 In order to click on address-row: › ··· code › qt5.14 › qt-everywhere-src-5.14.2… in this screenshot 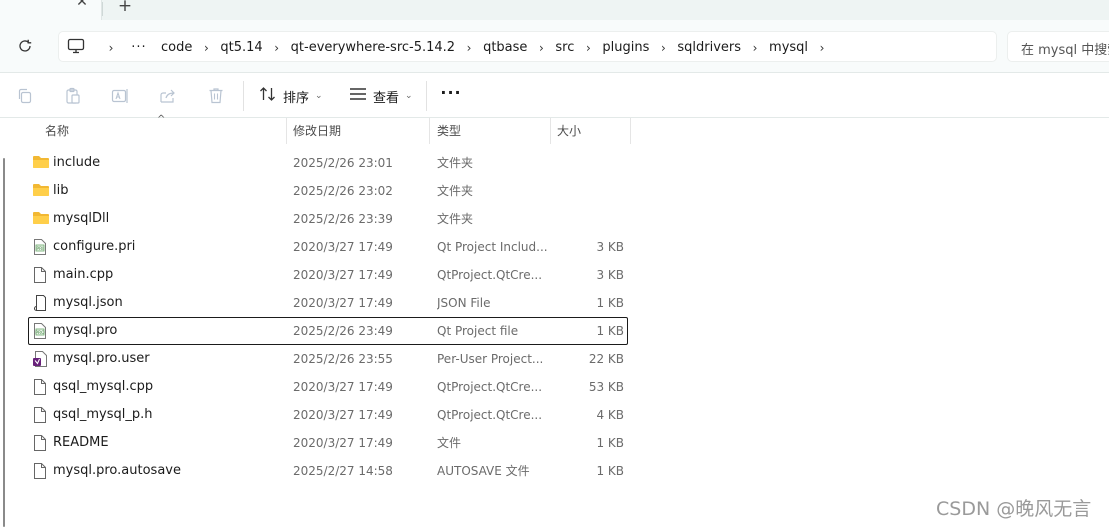, I will do `click(554, 46)`.